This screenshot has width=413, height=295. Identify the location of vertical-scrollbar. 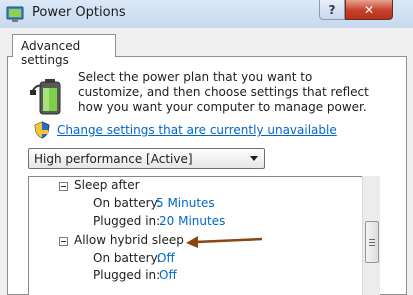
(371, 235).